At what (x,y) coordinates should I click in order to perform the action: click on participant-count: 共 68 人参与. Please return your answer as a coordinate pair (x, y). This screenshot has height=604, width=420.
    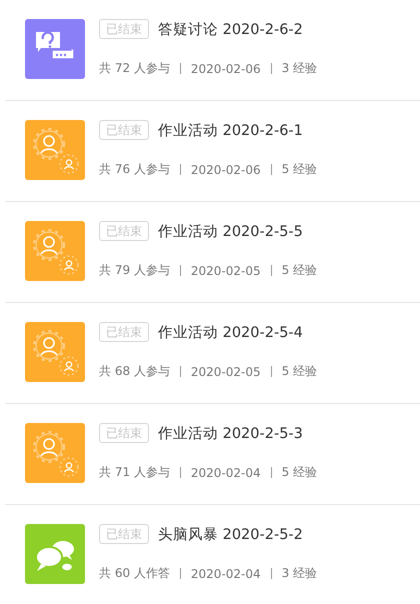
    Looking at the image, I should click on (134, 371).